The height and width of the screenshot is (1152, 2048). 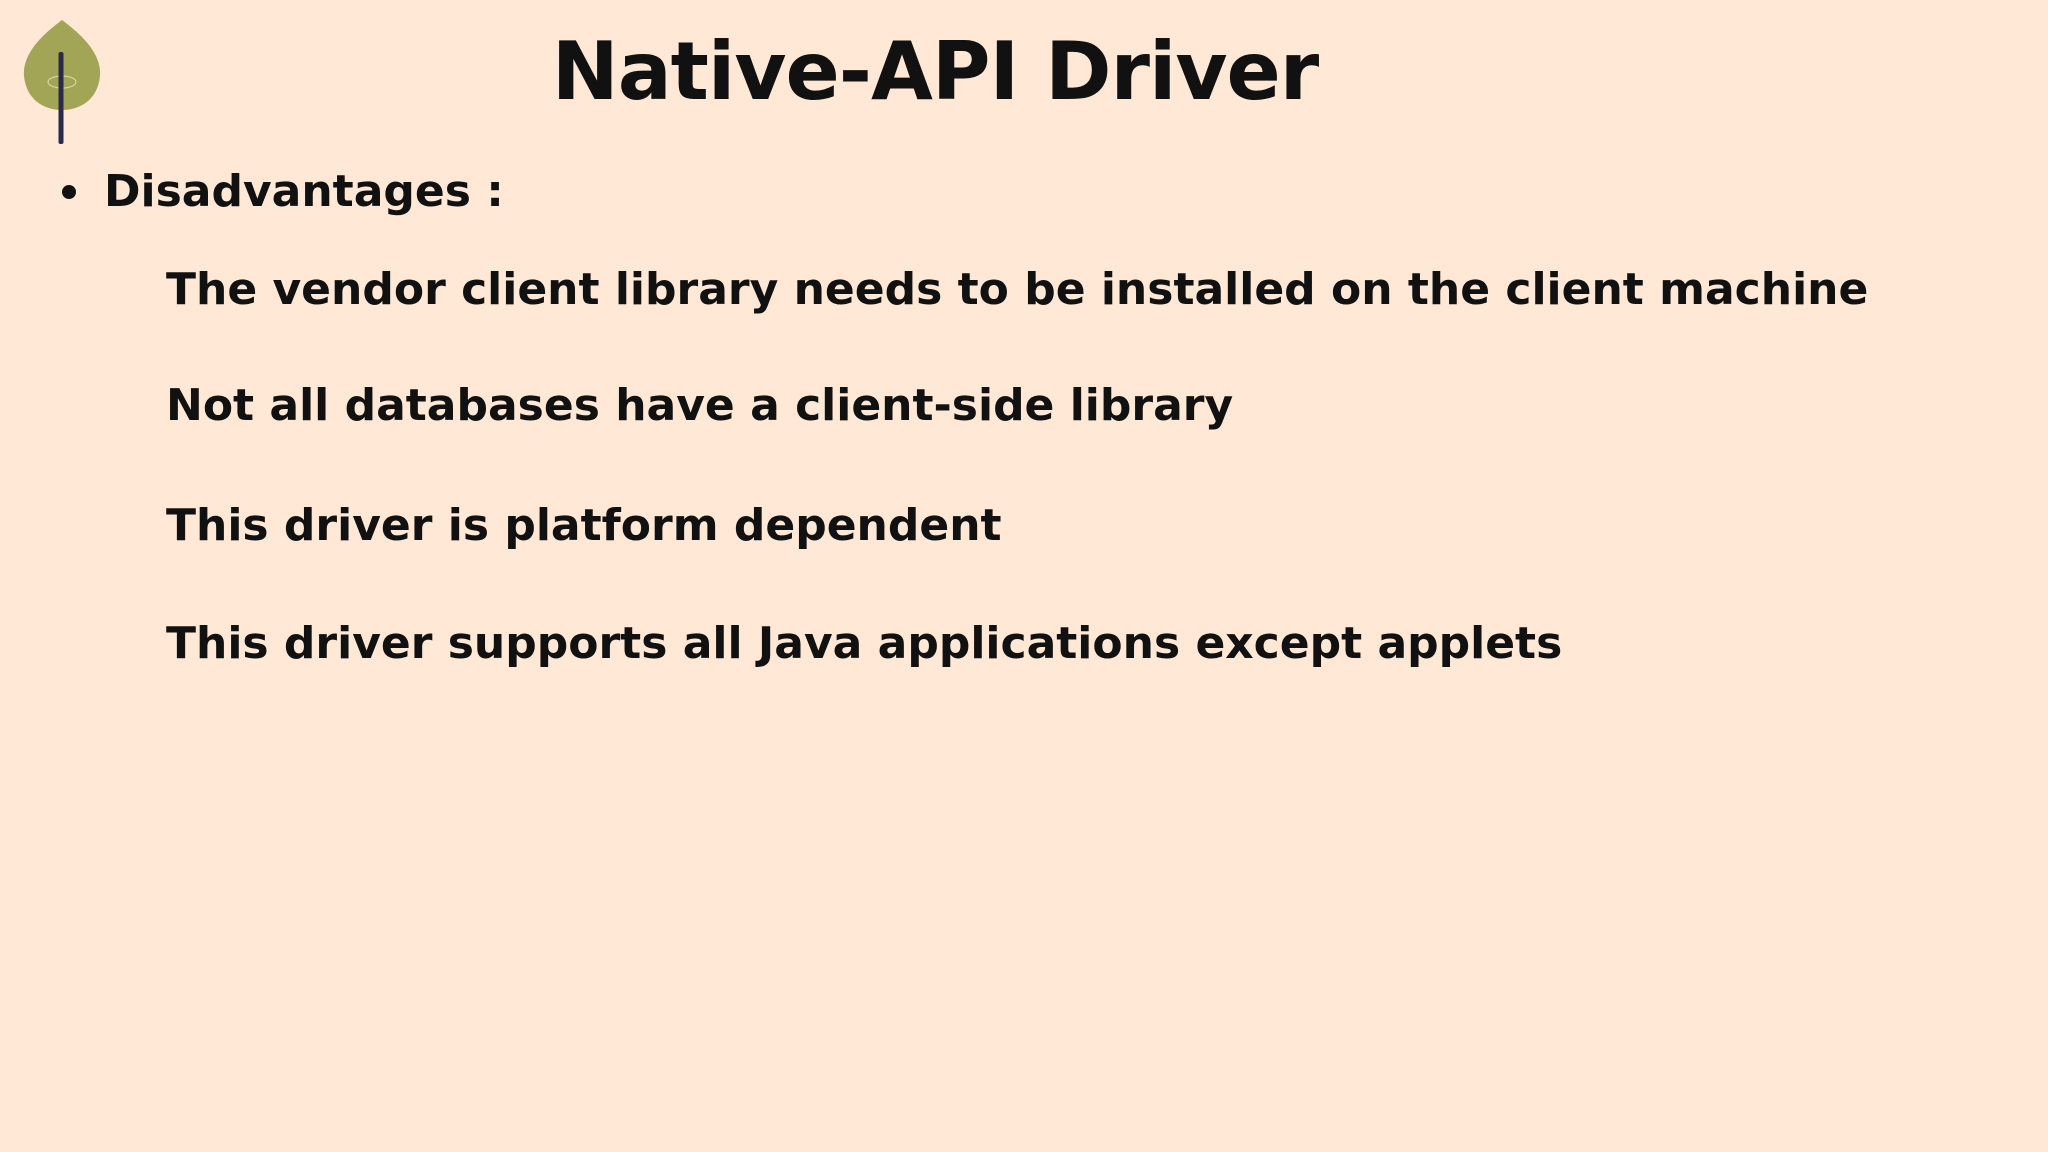 I want to click on disadvantage-item: This driver is platform dependent, so click(x=584, y=525).